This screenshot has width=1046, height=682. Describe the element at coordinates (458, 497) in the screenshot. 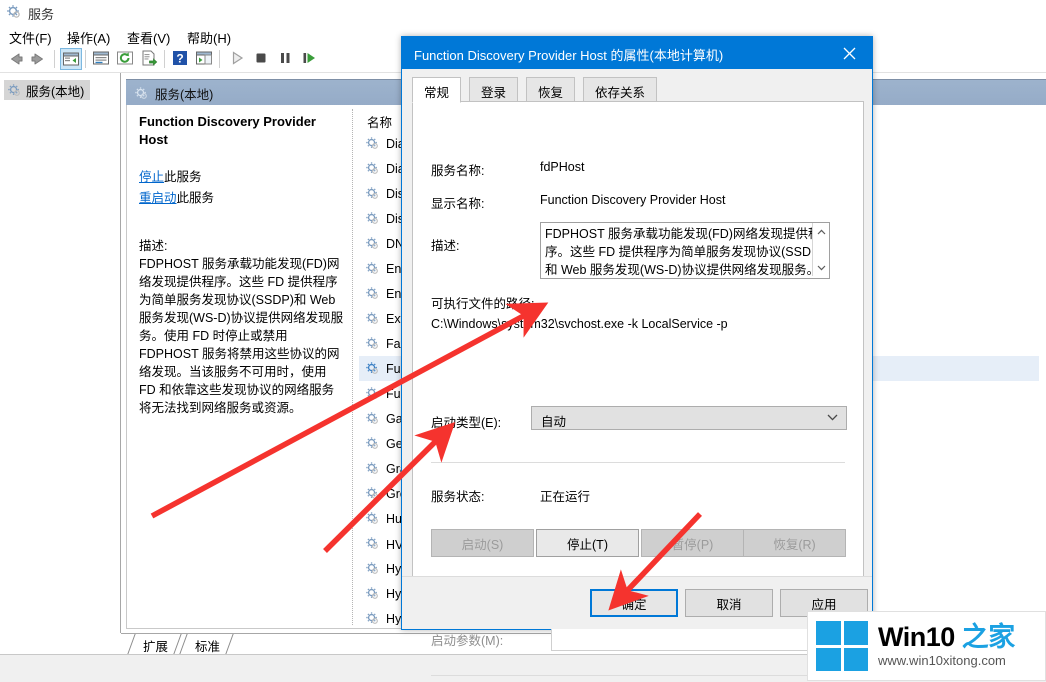

I see `service-status-label: 服务状态:` at that location.